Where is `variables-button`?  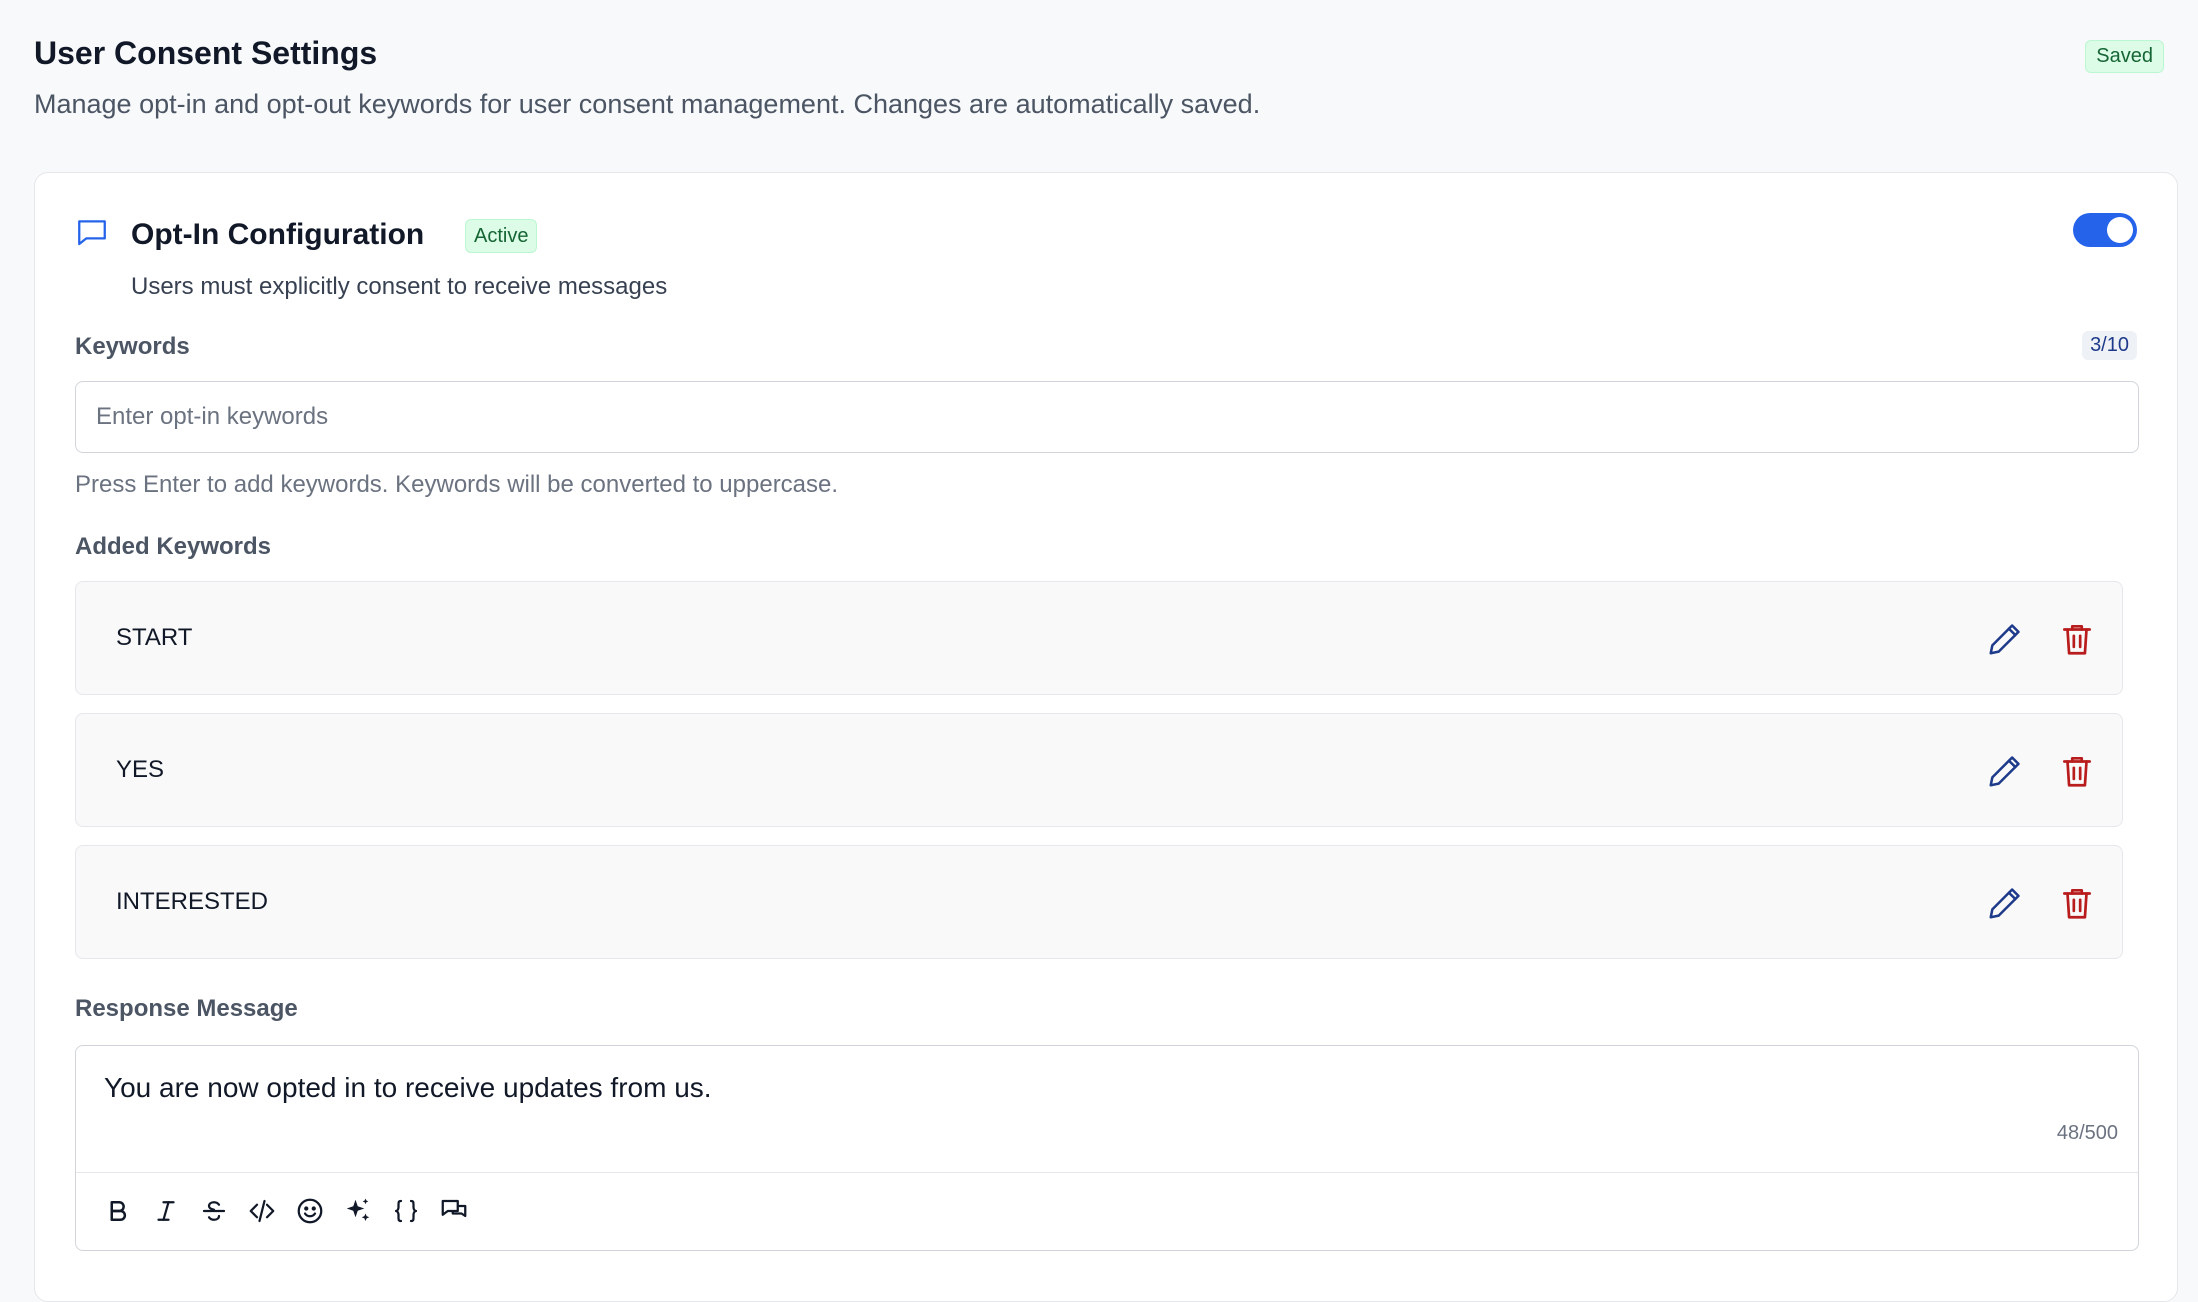
variables-button is located at coordinates (406, 1211).